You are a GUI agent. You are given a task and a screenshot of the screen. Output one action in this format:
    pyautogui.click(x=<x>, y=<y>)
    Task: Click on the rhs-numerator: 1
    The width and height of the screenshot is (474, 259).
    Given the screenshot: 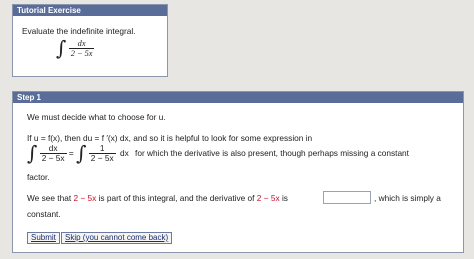 What is the action you would take?
    pyautogui.click(x=102, y=148)
    